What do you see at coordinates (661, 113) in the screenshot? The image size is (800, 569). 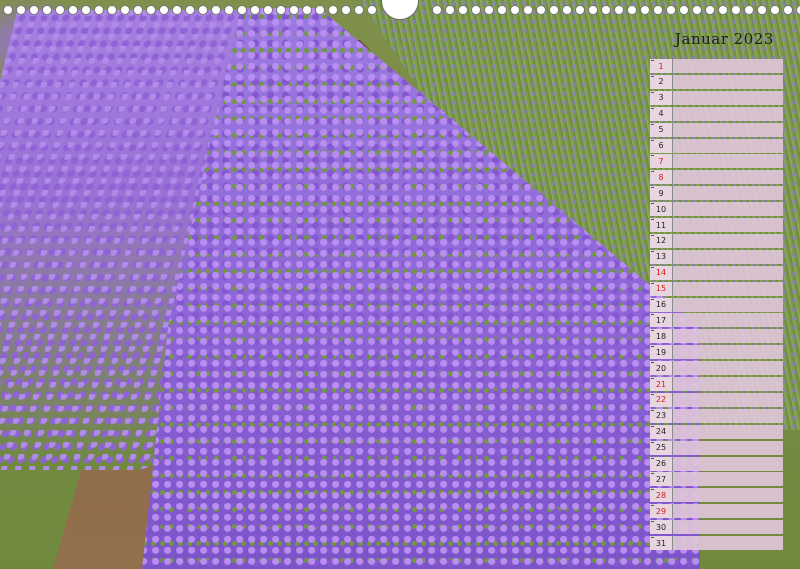 I see `day-number: 4` at bounding box center [661, 113].